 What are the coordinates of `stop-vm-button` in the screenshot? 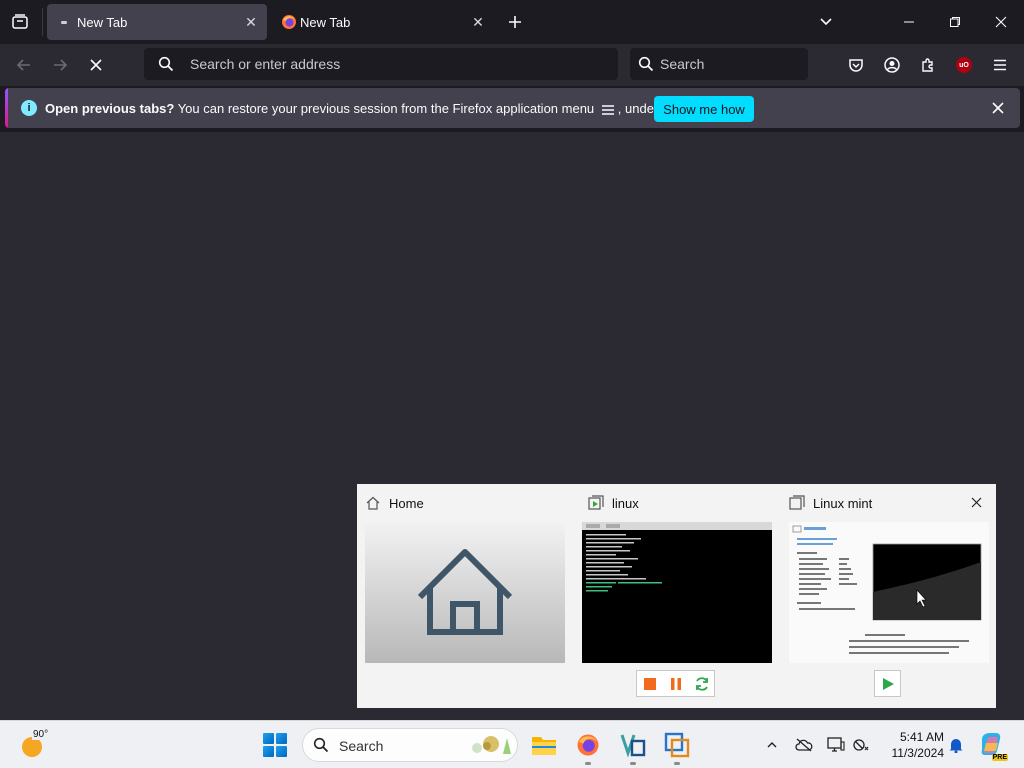 It's located at (649, 683).